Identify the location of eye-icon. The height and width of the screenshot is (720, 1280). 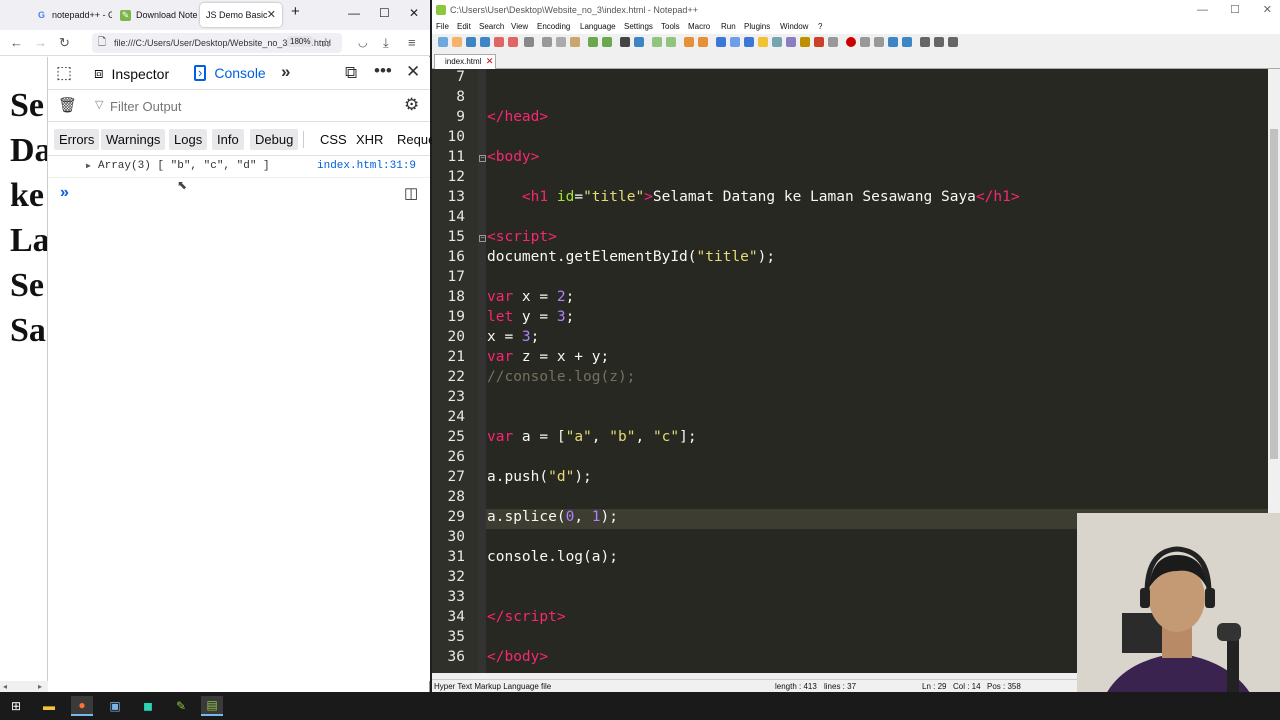
(833, 42).